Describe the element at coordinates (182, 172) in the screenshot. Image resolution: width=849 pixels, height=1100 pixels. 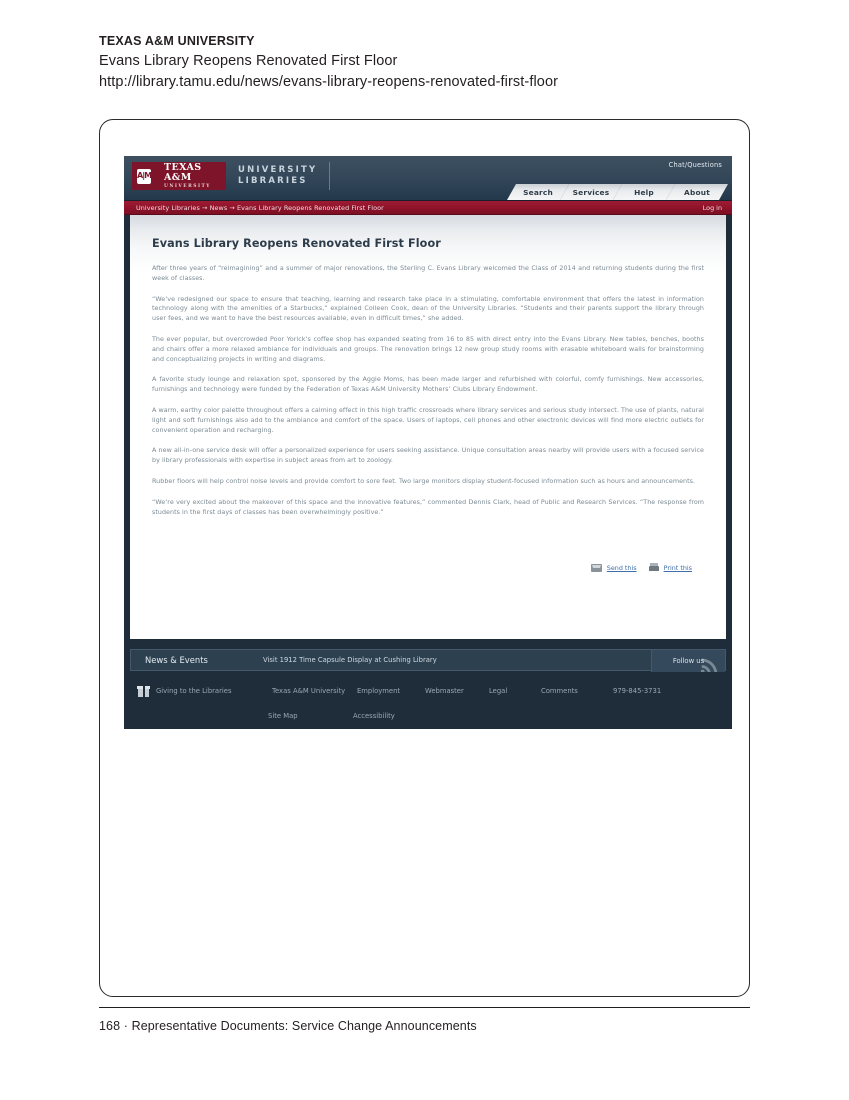
I see `tamu-line1: TEXAS A&M` at that location.